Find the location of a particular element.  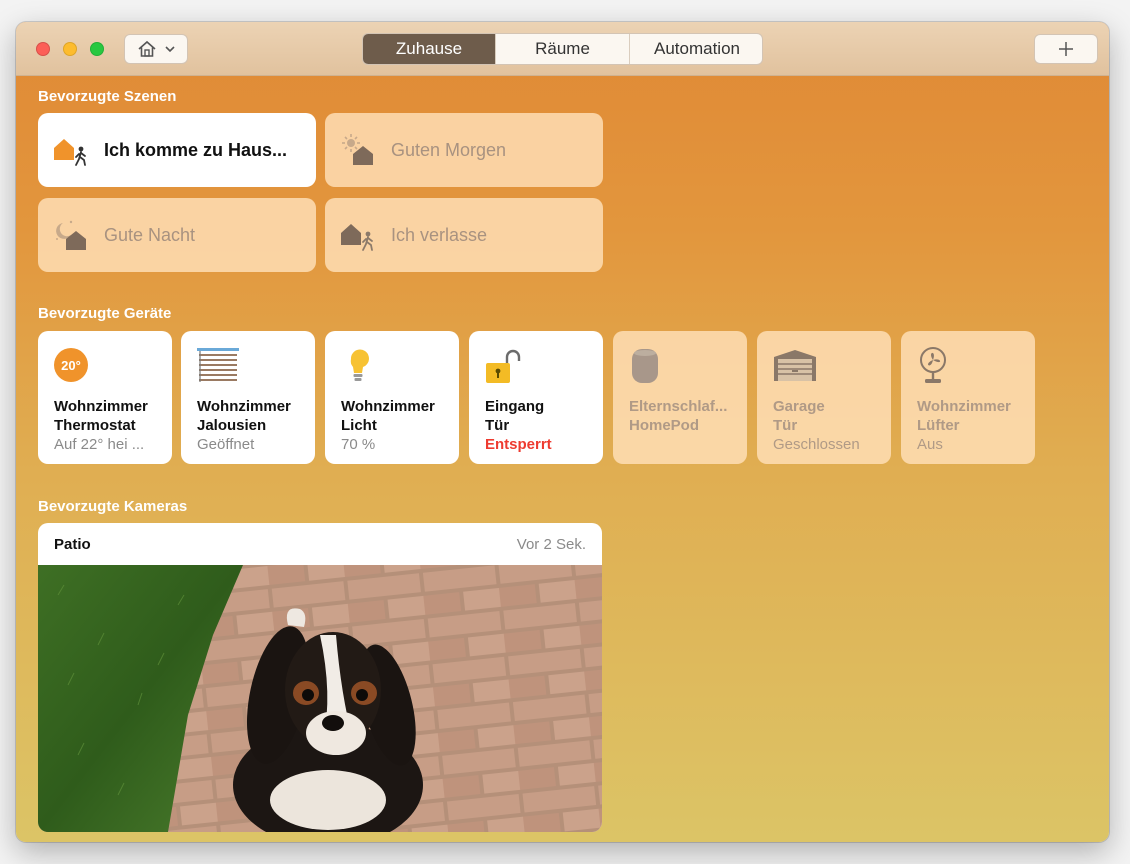

device-name: Lüfter is located at coordinates (938, 425).